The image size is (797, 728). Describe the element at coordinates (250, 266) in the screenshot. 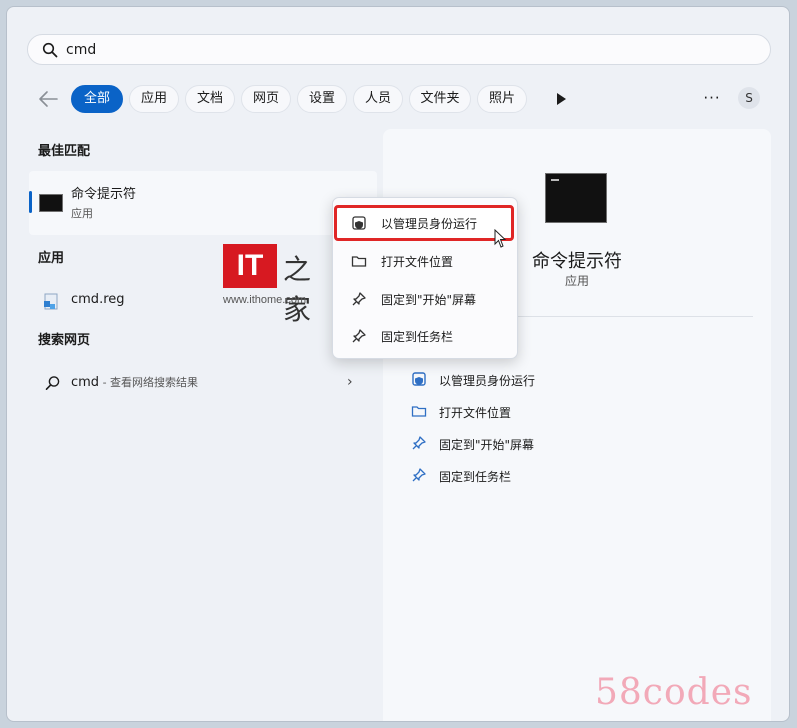

I see `ithome-logo: IT` at that location.